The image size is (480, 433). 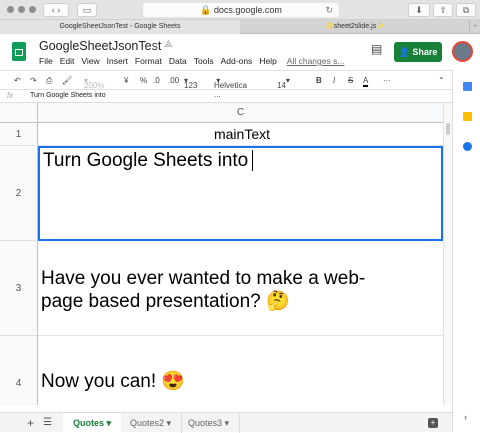 I want to click on document-title: GoogleSheetJsonTest, so click(x=100, y=46).